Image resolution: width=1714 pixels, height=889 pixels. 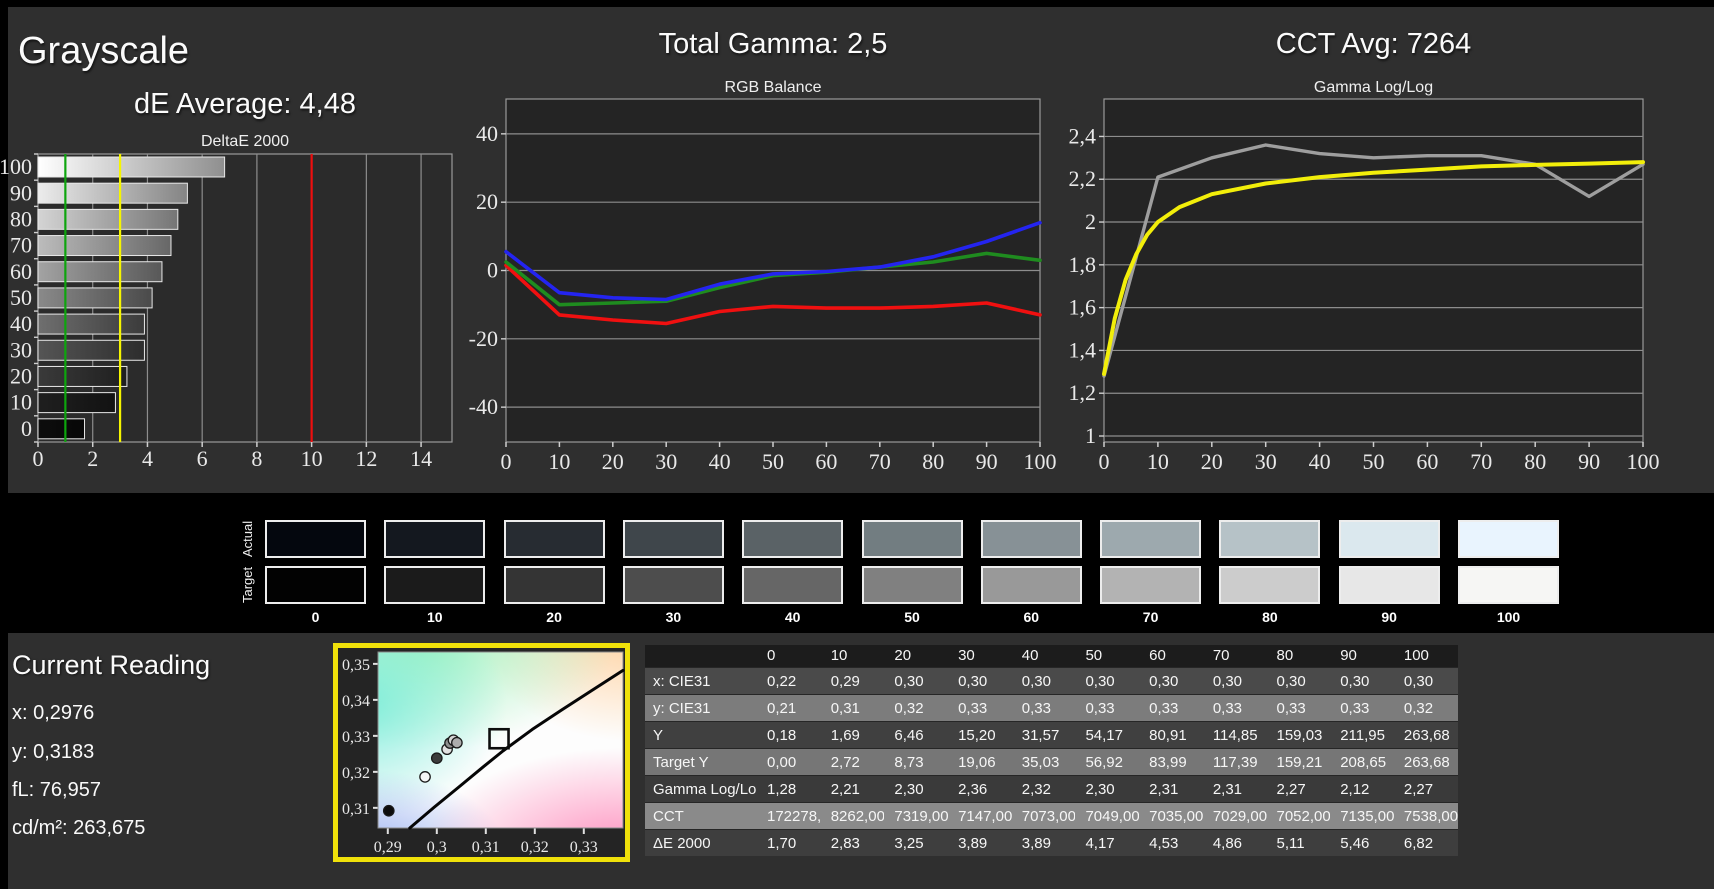 I want to click on x-axis-label: 6, so click(x=202, y=458).